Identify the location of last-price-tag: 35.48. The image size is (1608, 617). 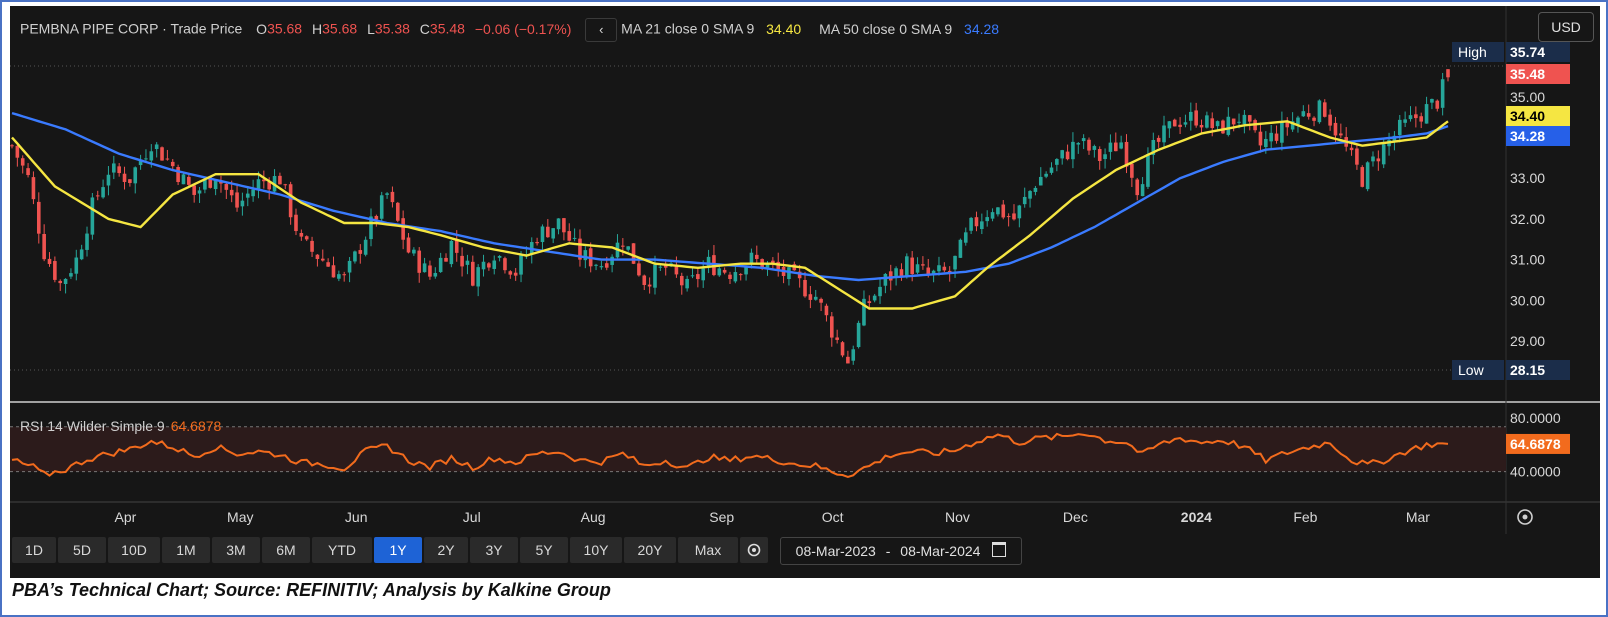
(1527, 74).